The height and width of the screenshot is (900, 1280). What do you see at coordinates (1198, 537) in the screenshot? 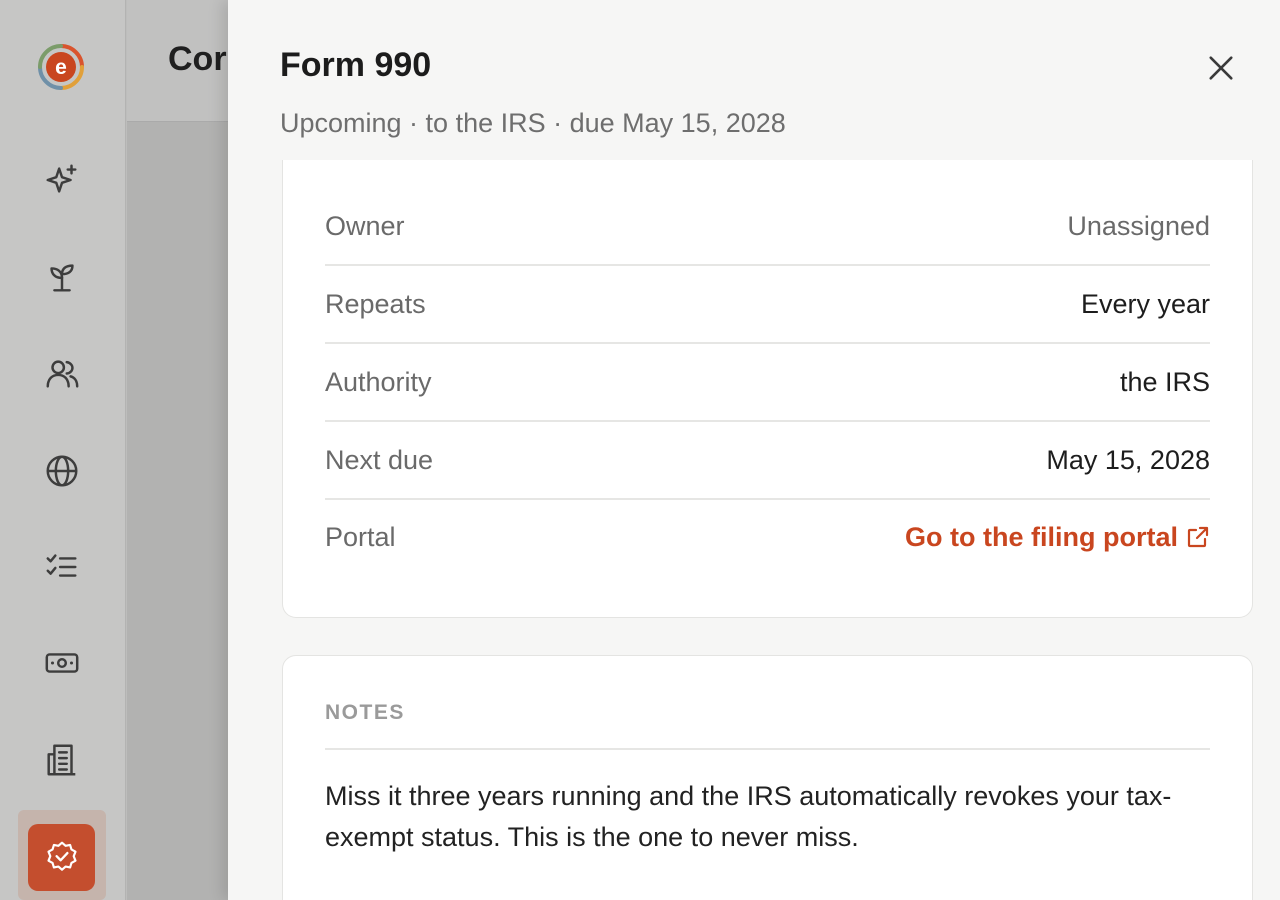
I see `external-link-icon` at bounding box center [1198, 537].